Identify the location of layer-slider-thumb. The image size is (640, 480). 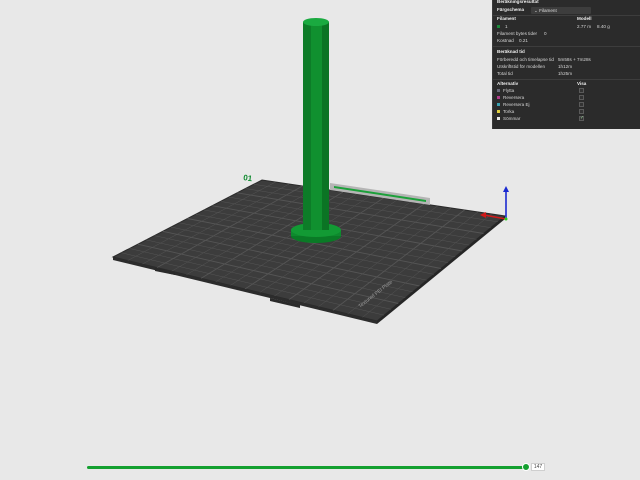
(526, 467).